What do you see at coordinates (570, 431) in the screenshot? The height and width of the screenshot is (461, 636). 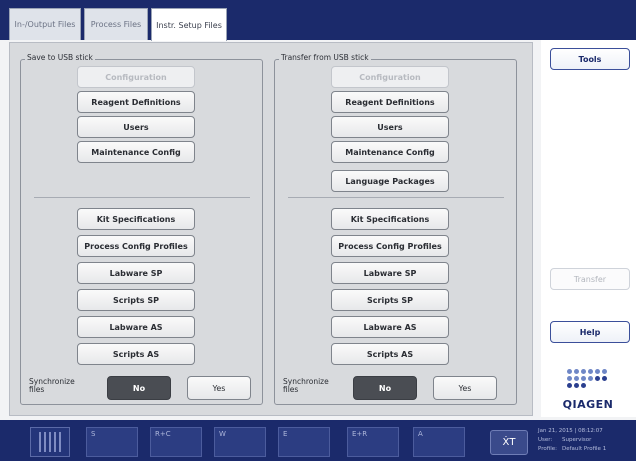 I see `status-datetime: Jan 21, 2015 | 08:12:07` at bounding box center [570, 431].